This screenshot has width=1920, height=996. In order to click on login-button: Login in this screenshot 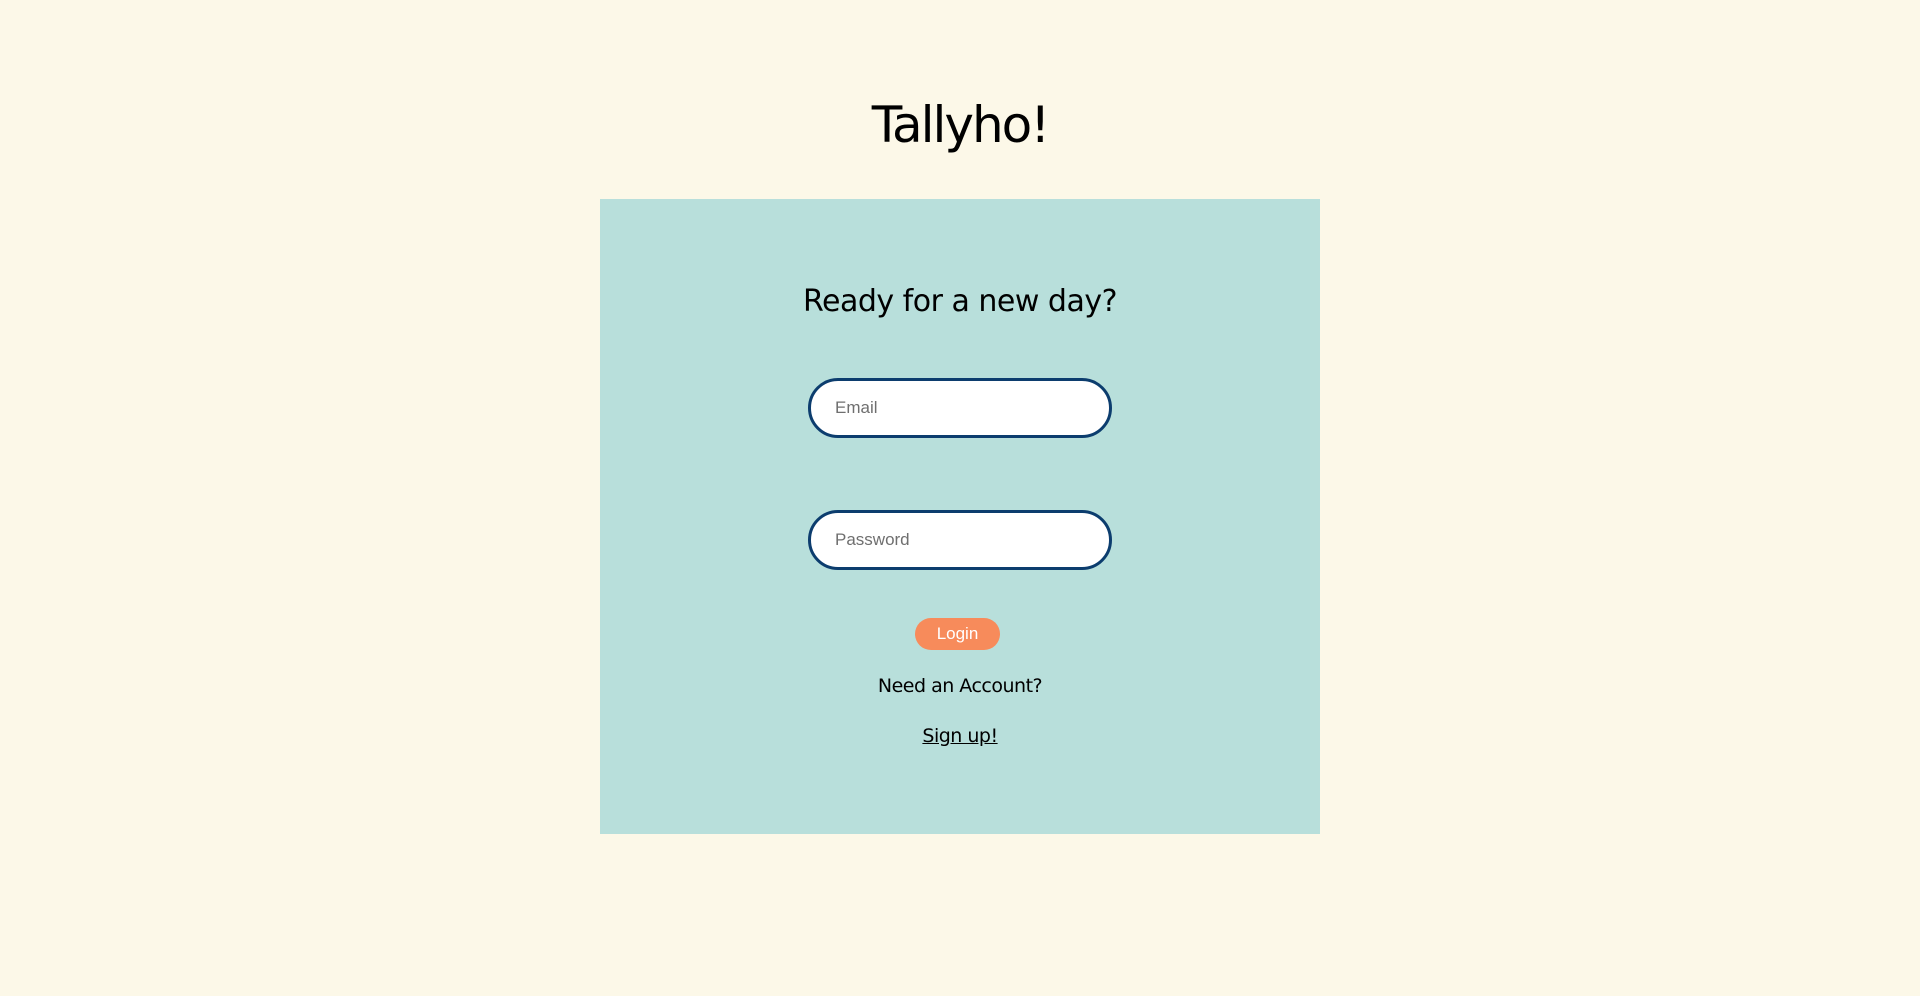, I will do `click(957, 634)`.